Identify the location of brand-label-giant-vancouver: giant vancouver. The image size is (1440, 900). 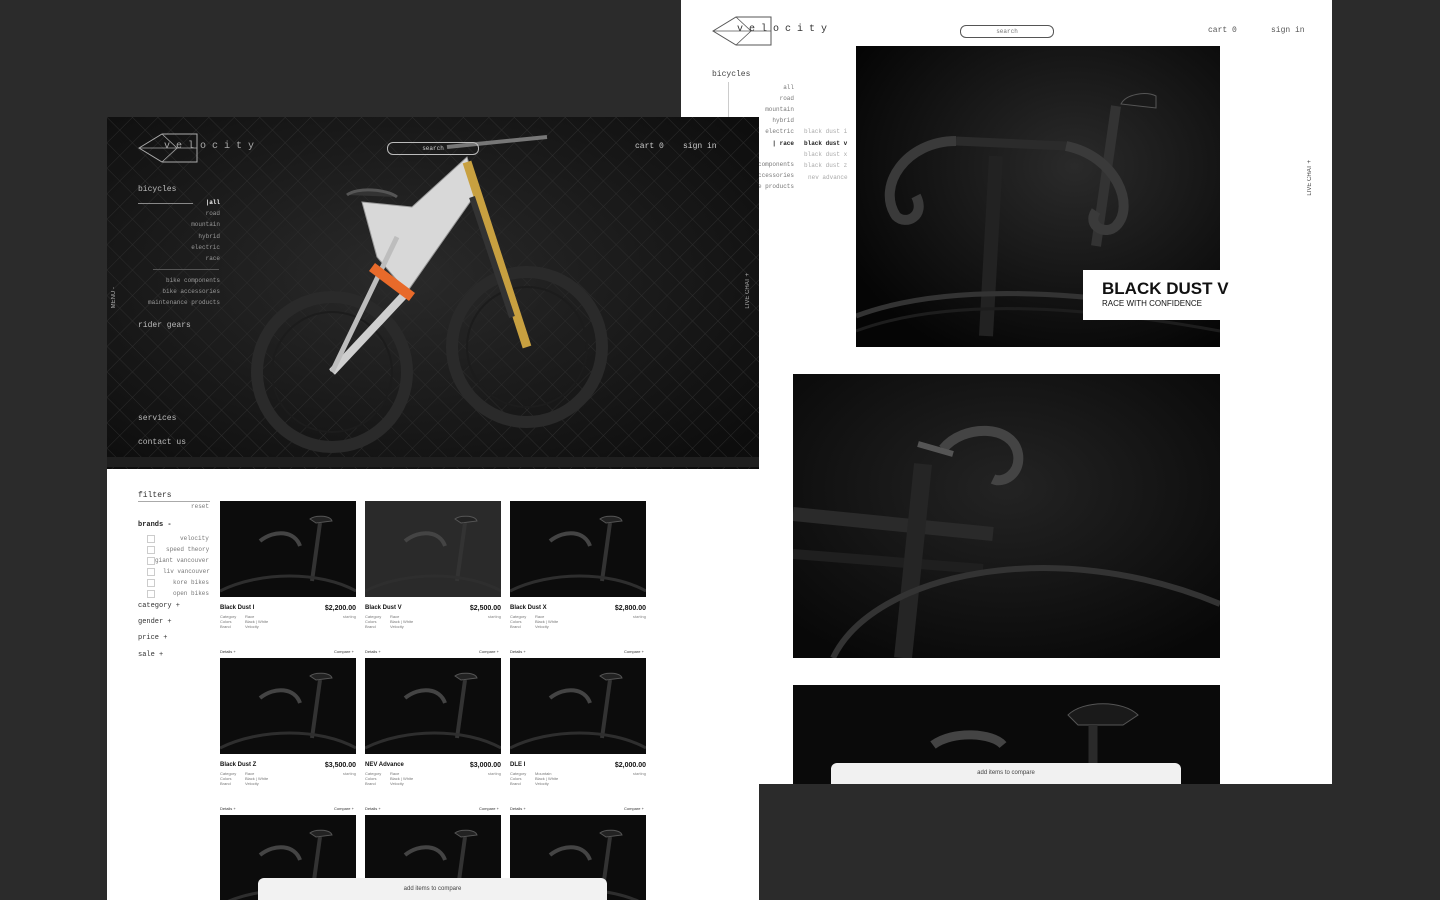
(182, 560).